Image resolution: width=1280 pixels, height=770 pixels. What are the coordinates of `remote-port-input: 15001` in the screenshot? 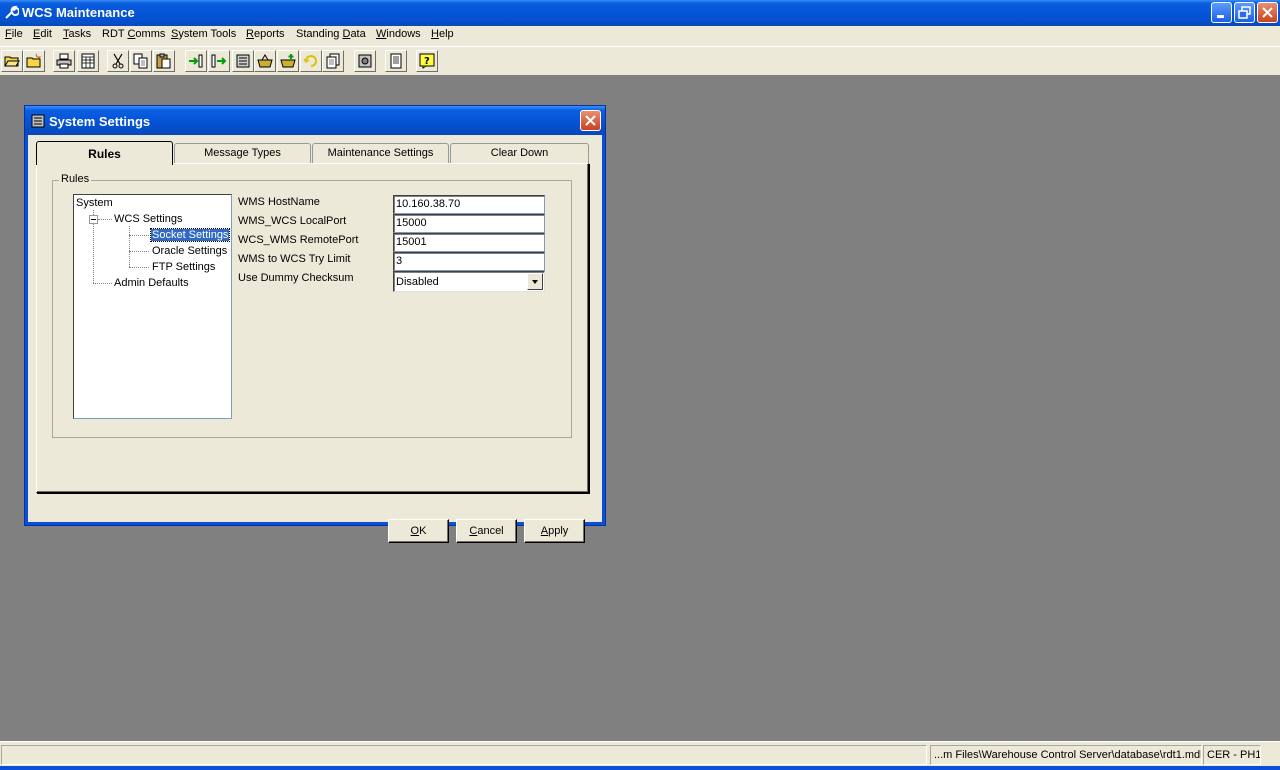 It's located at (469, 242).